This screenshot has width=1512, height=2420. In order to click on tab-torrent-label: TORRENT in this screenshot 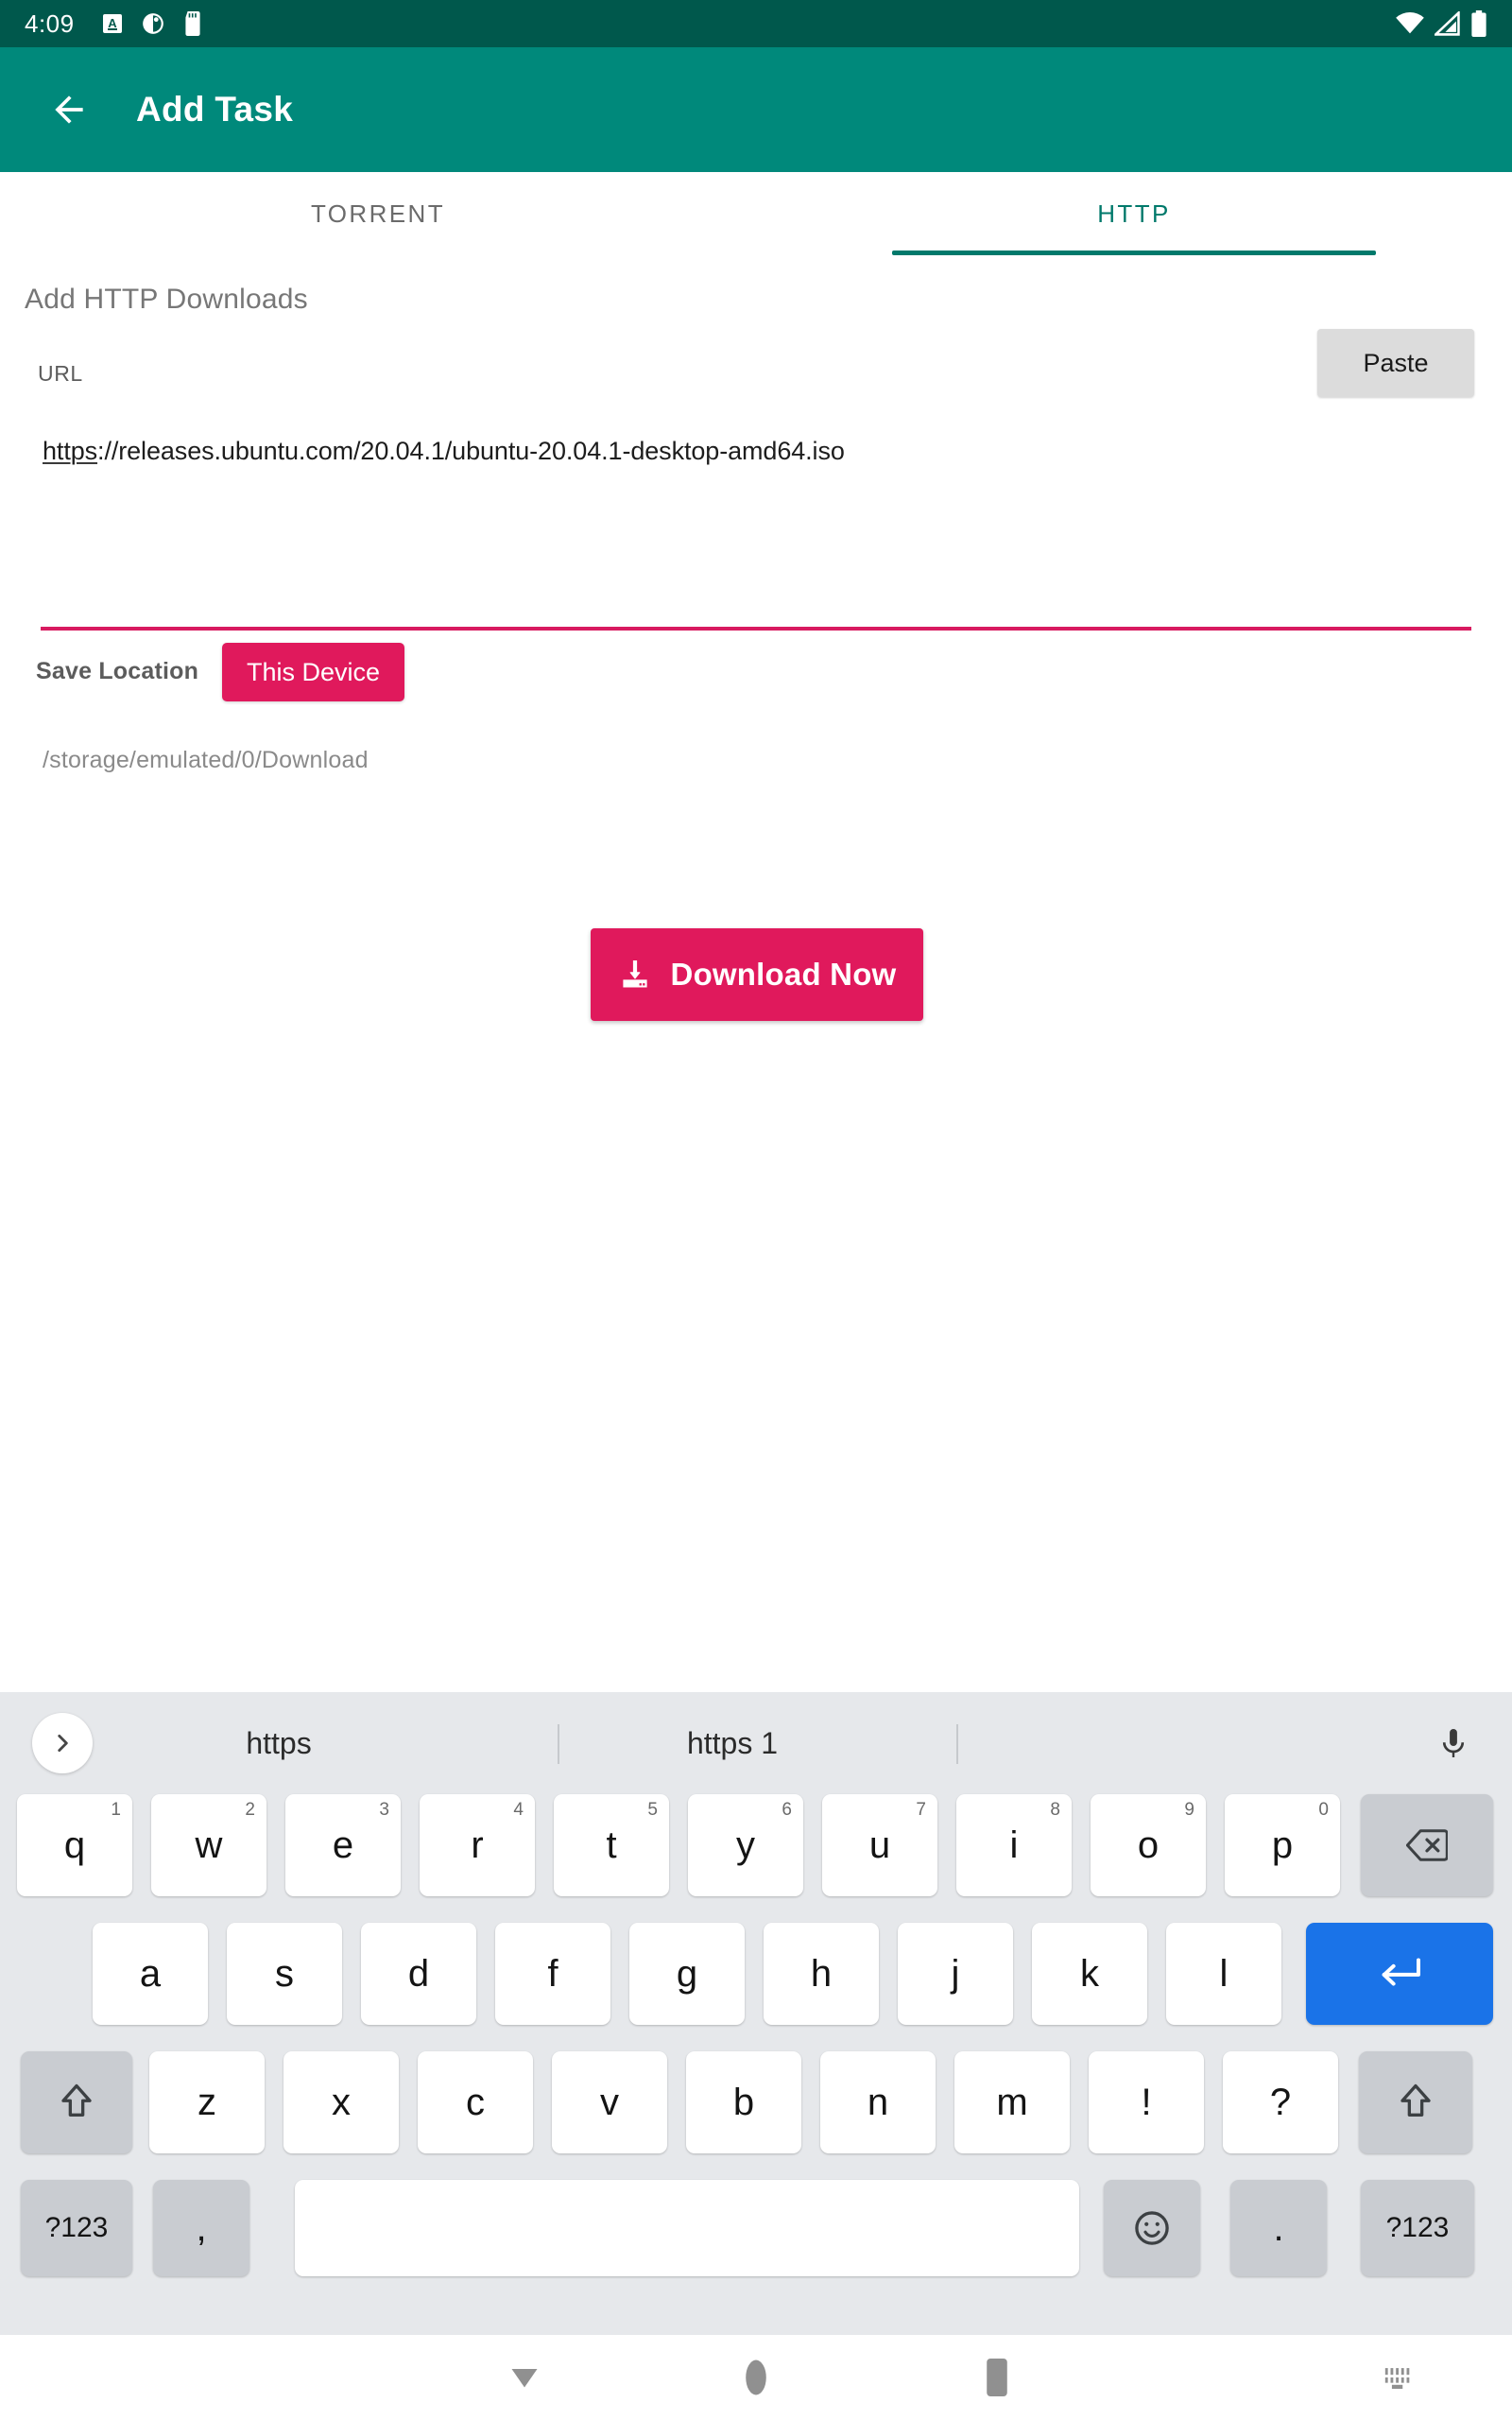, I will do `click(378, 213)`.